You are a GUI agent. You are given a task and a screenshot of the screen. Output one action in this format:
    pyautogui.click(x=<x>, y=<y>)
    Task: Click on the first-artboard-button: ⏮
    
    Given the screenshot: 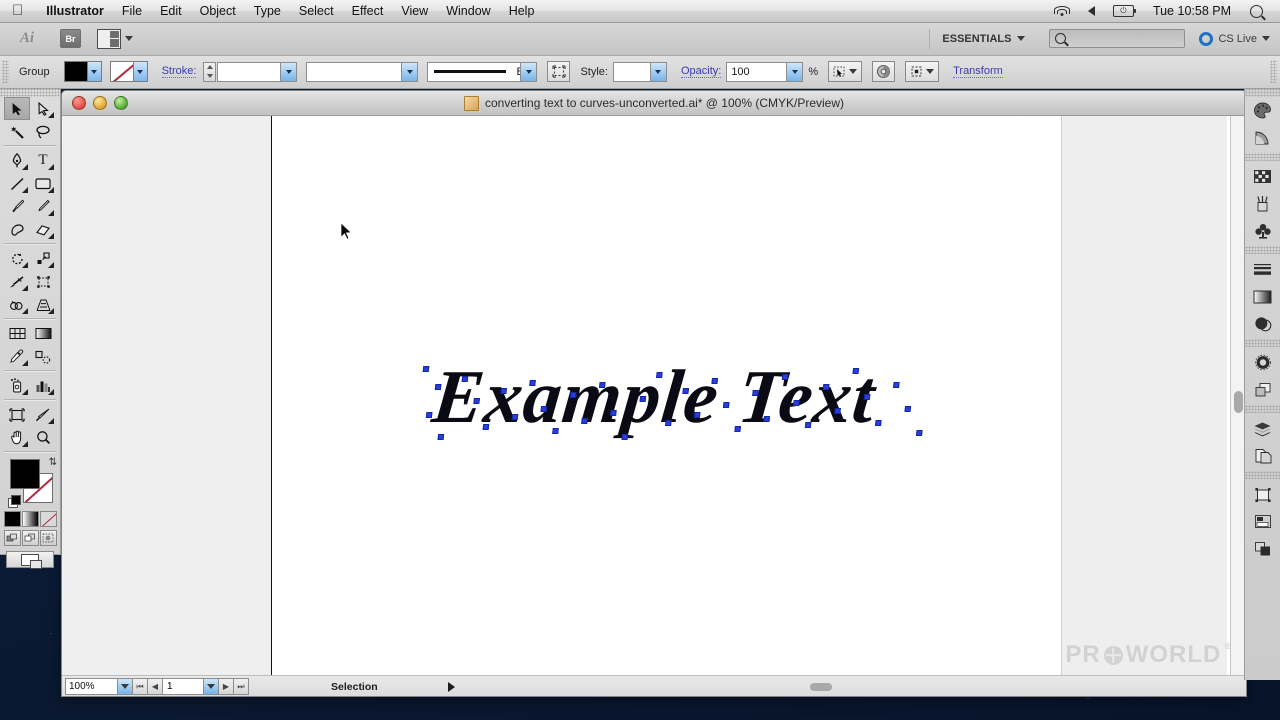 What is the action you would take?
    pyautogui.click(x=140, y=686)
    